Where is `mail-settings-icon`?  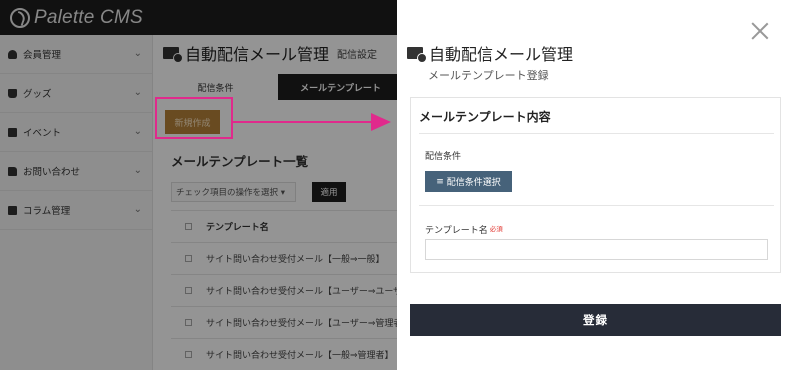
mail-settings-icon is located at coordinates (417, 55).